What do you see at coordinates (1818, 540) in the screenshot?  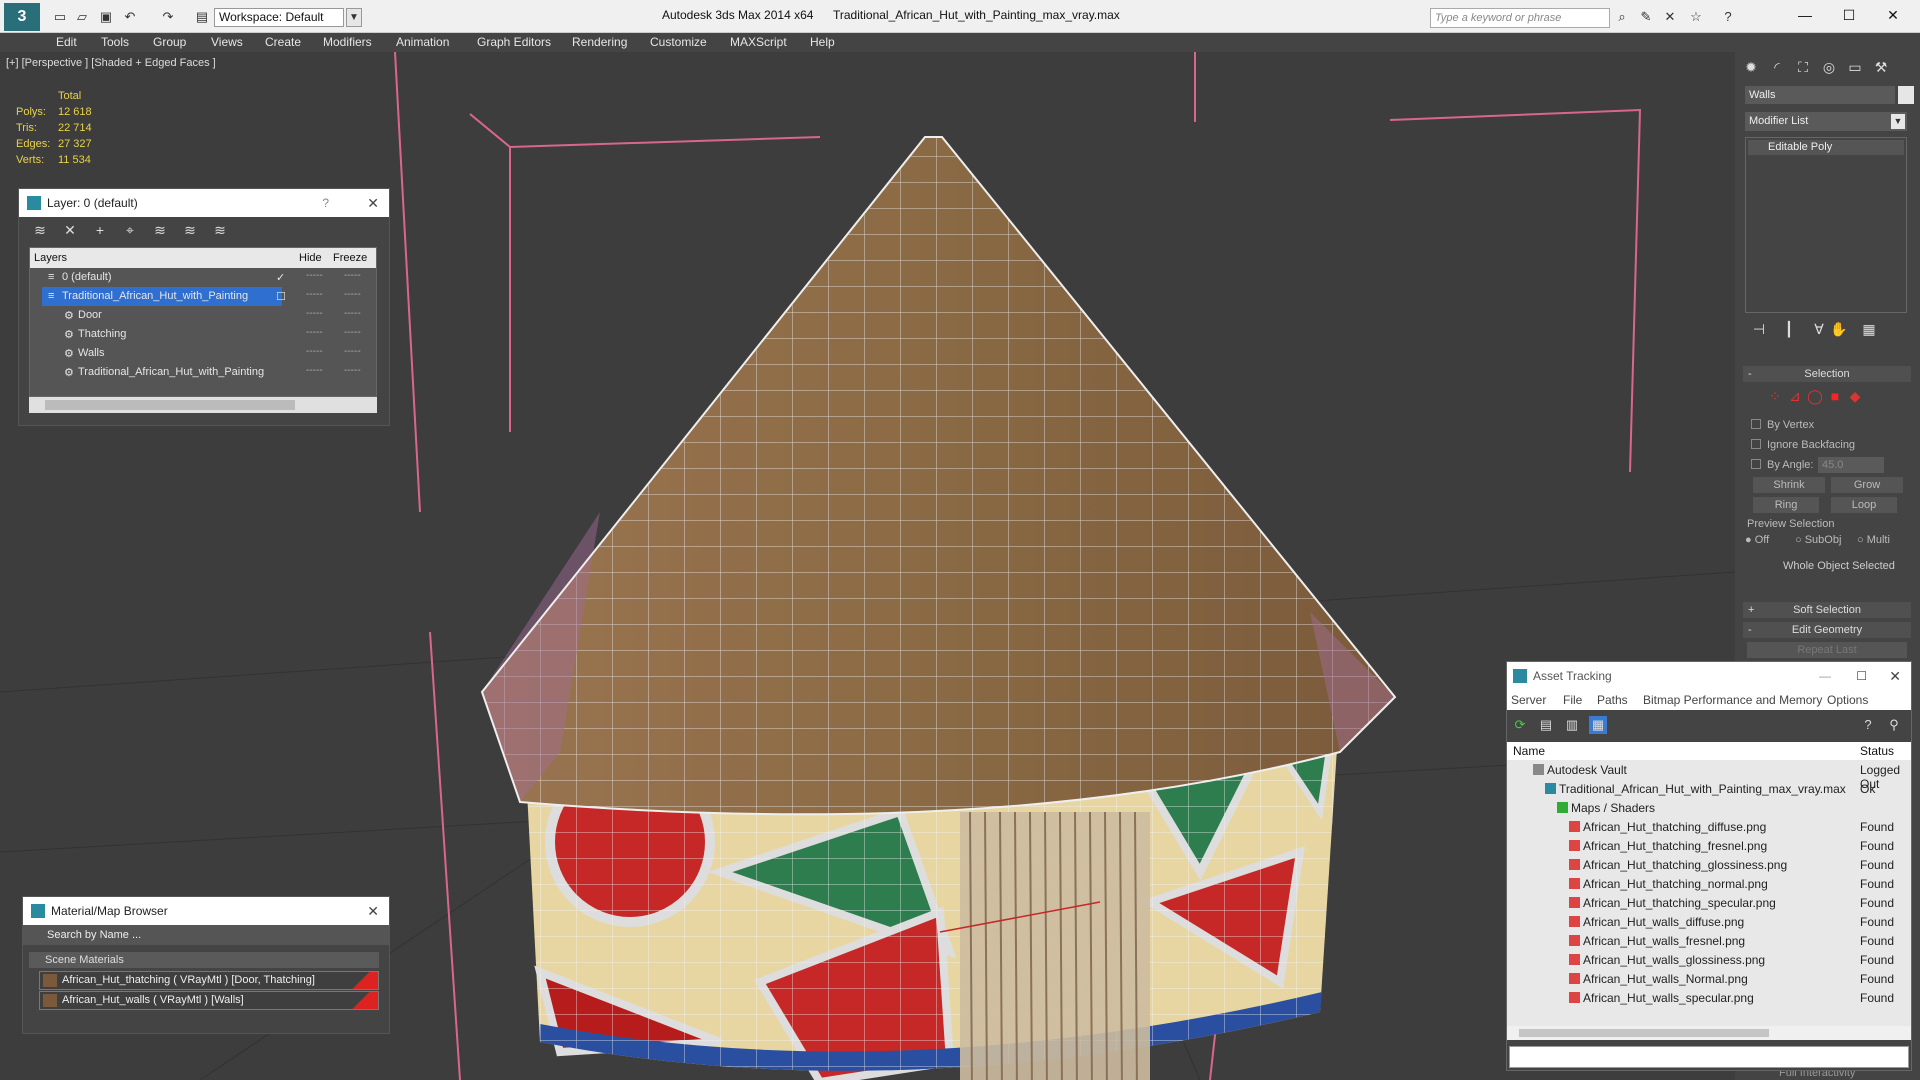 I see `preview-subobj-radio: ○ SubObj` at bounding box center [1818, 540].